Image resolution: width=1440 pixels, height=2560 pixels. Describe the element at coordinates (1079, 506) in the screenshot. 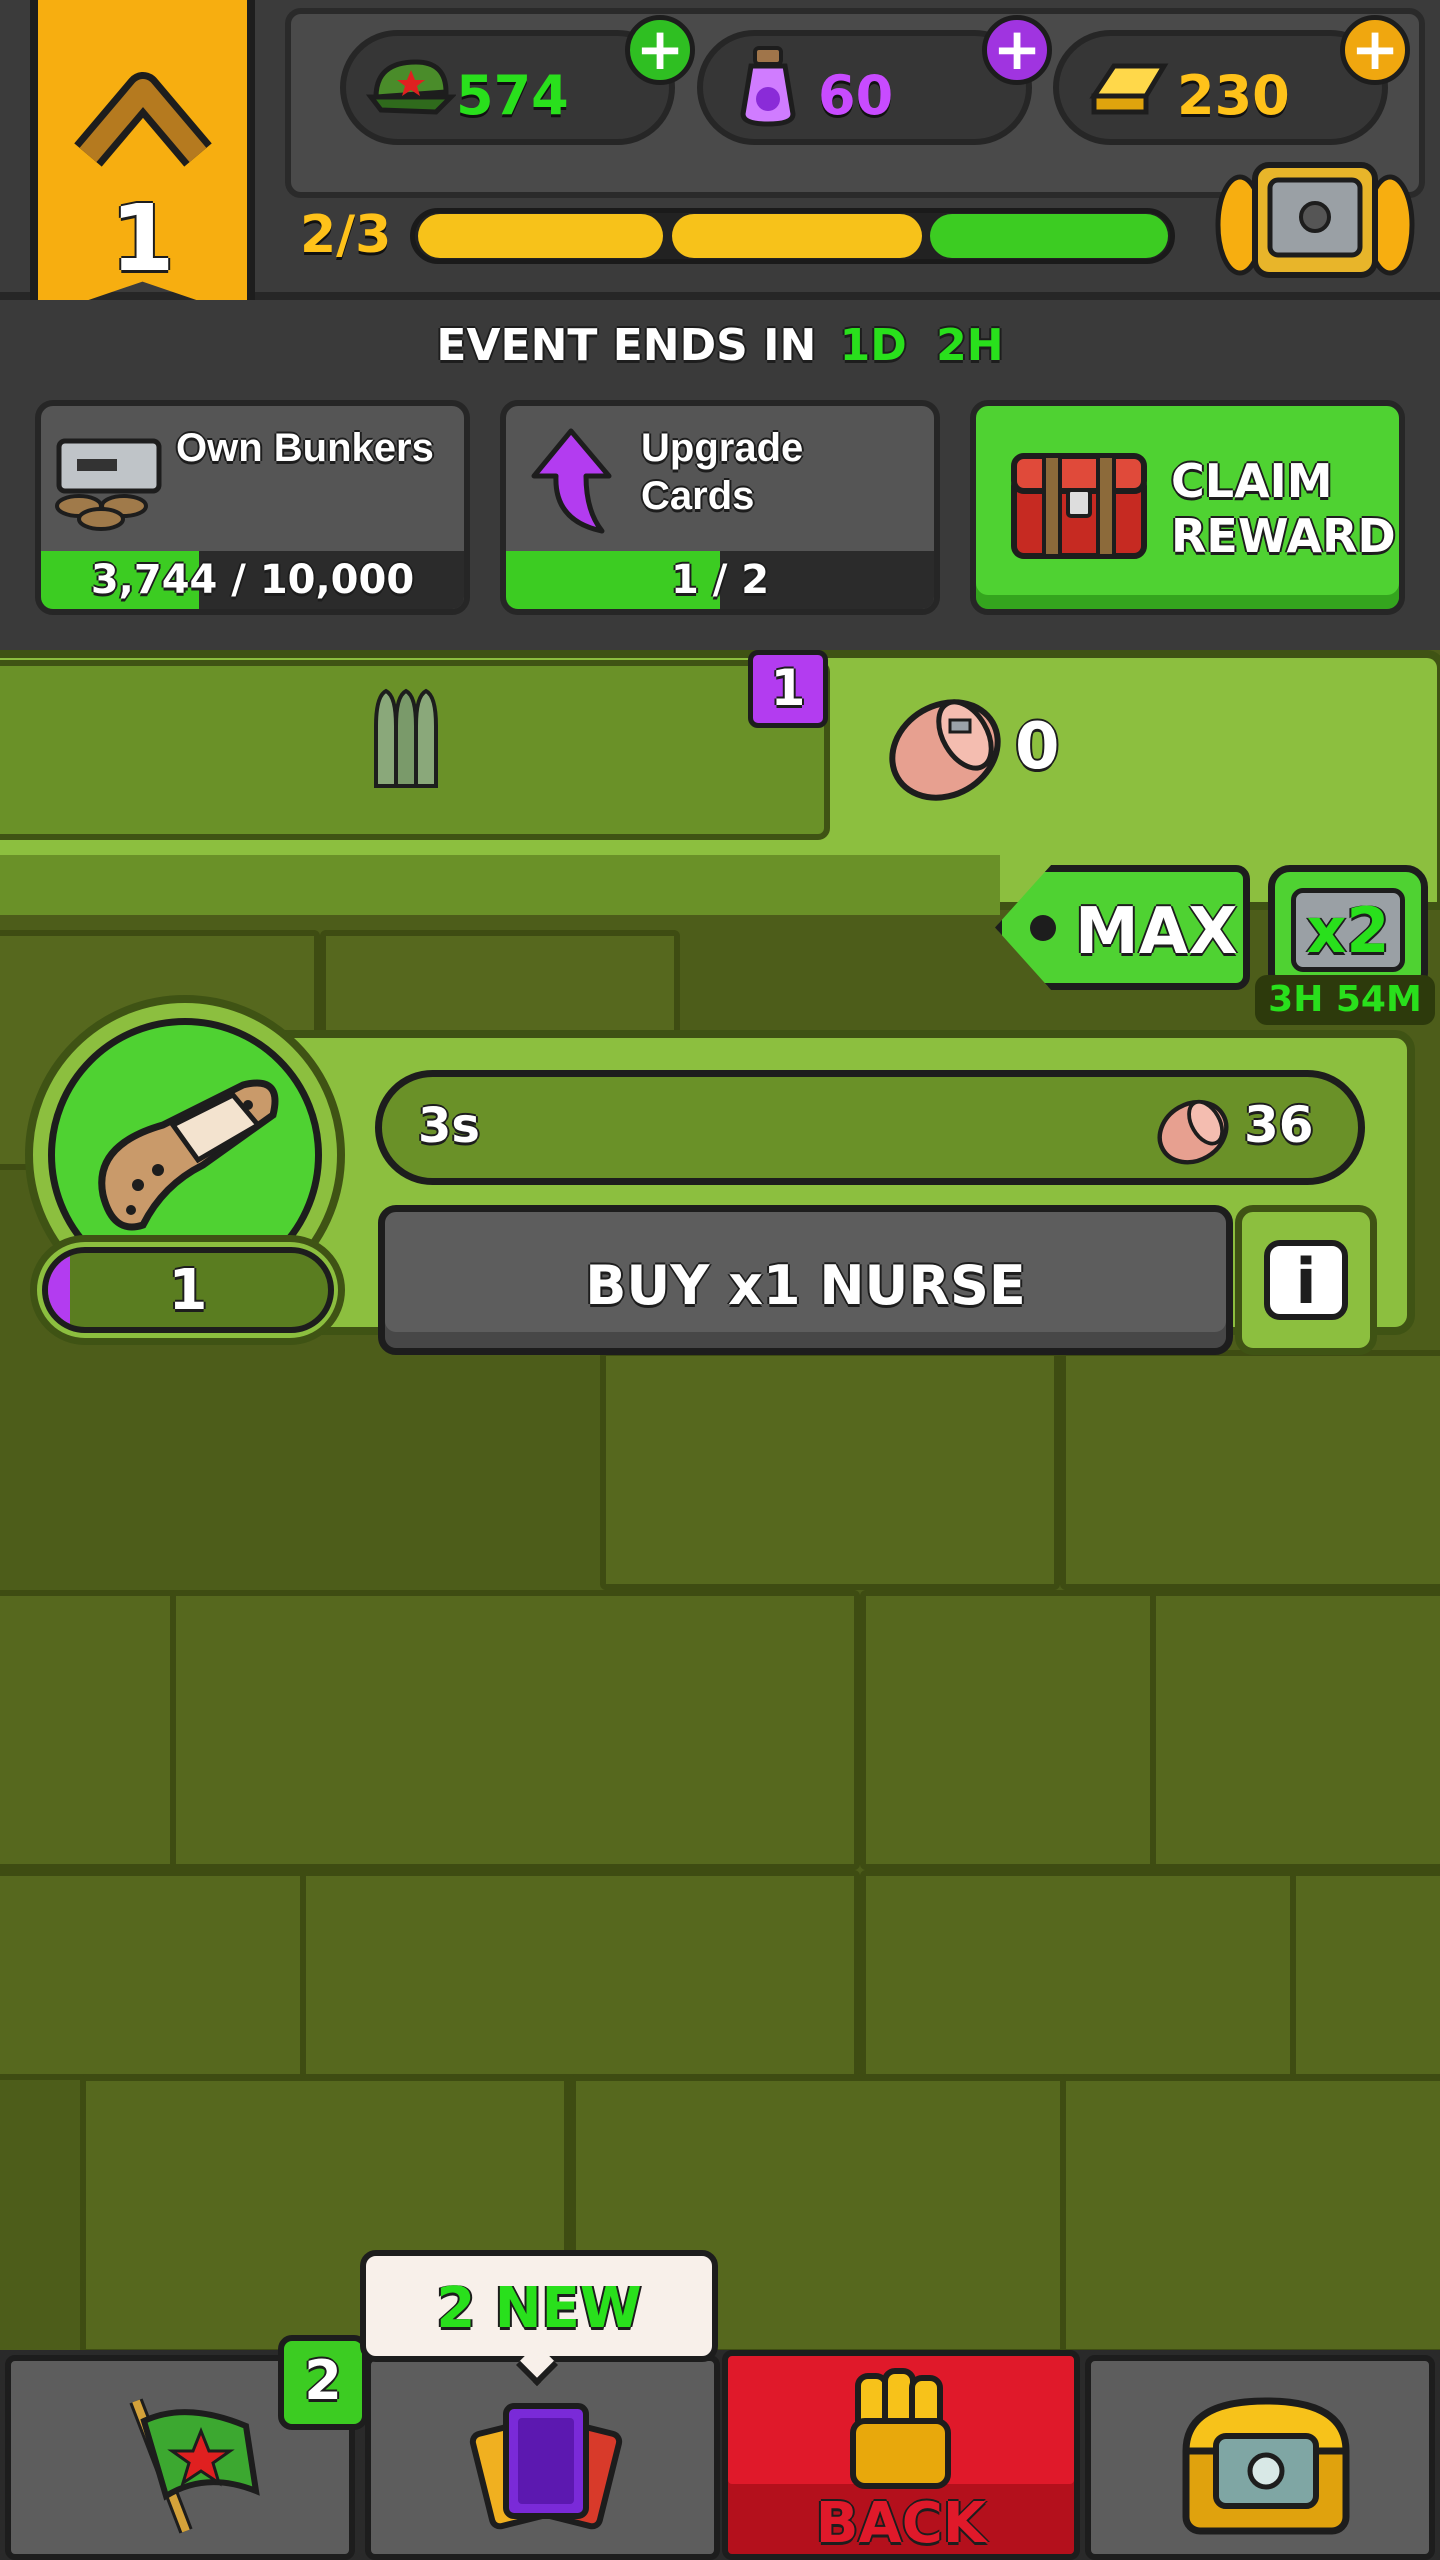

I see `reward-chest-icon` at that location.